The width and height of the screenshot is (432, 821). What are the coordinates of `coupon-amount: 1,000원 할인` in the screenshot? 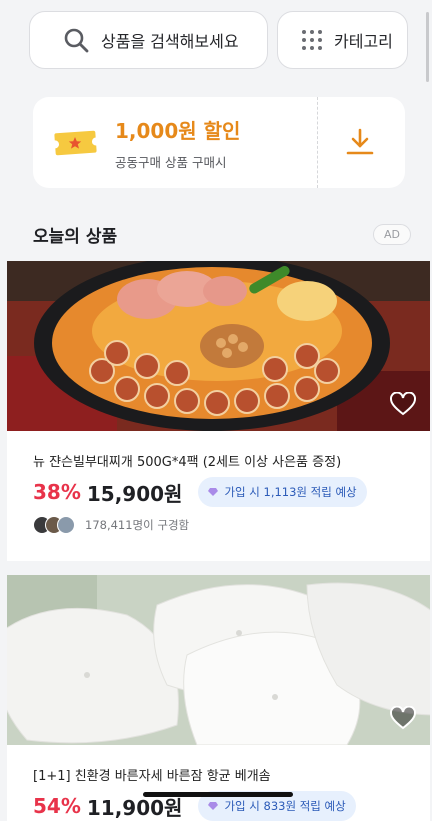 It's located at (178, 130).